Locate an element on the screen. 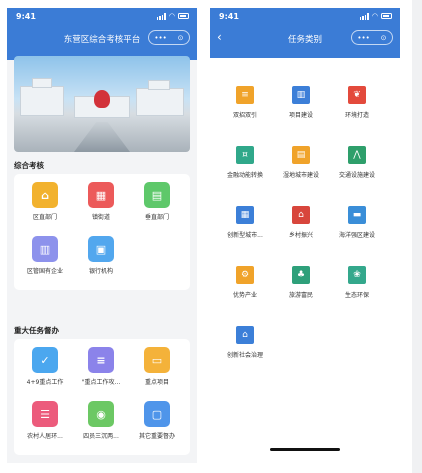  category-label: 环境打造 is located at coordinates (356, 115).